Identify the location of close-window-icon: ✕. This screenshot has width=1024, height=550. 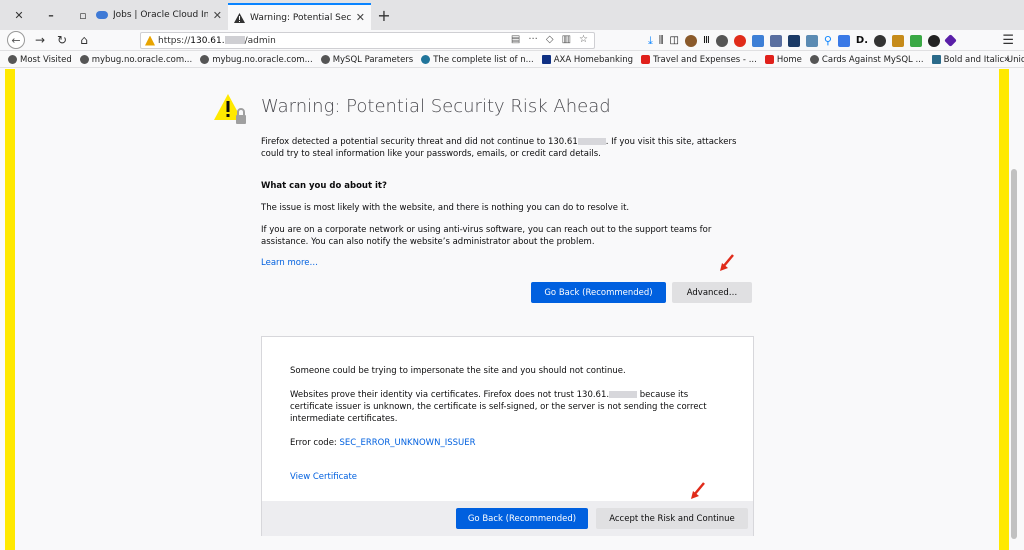
(19, 15).